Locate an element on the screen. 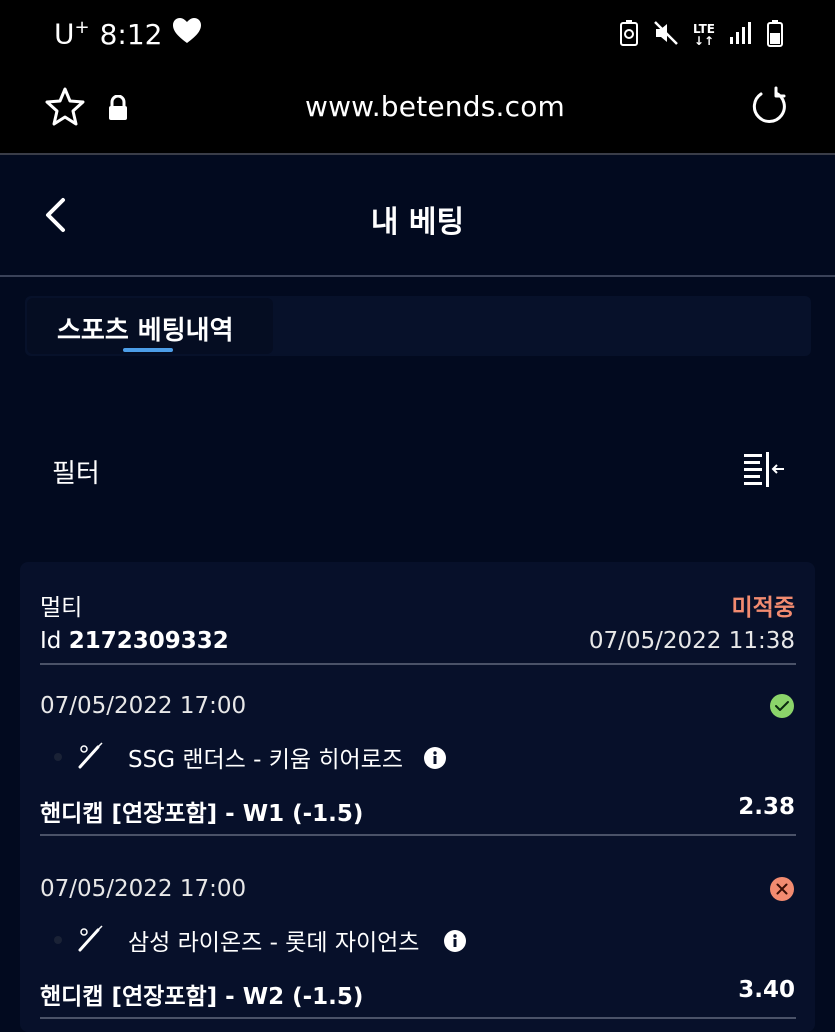  lost-x-icon is located at coordinates (782, 891).